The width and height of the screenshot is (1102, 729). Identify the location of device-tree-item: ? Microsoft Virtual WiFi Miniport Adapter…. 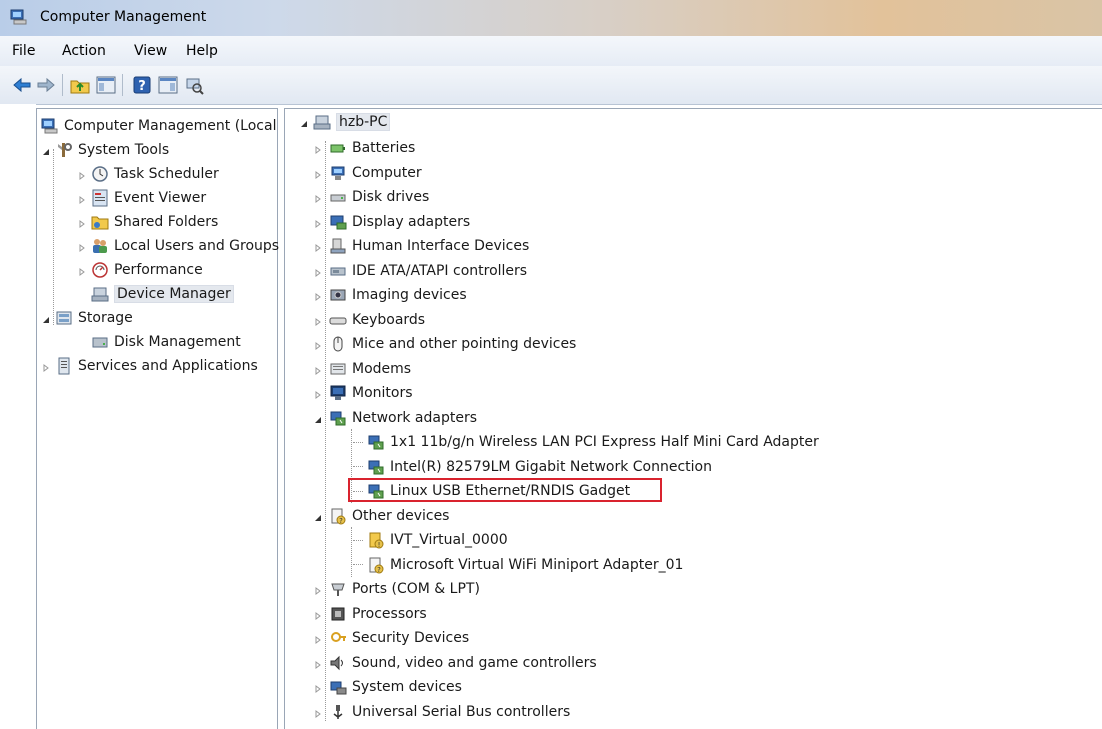
(518, 565).